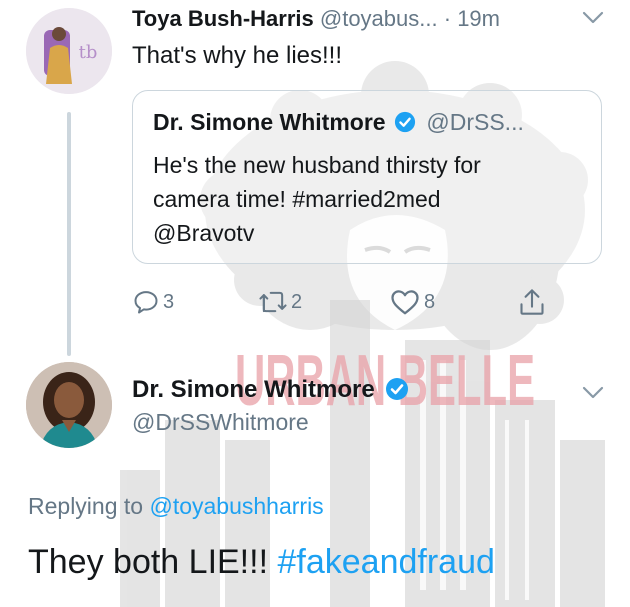 The height and width of the screenshot is (607, 630). I want to click on avatar-image: tb, so click(69, 51).